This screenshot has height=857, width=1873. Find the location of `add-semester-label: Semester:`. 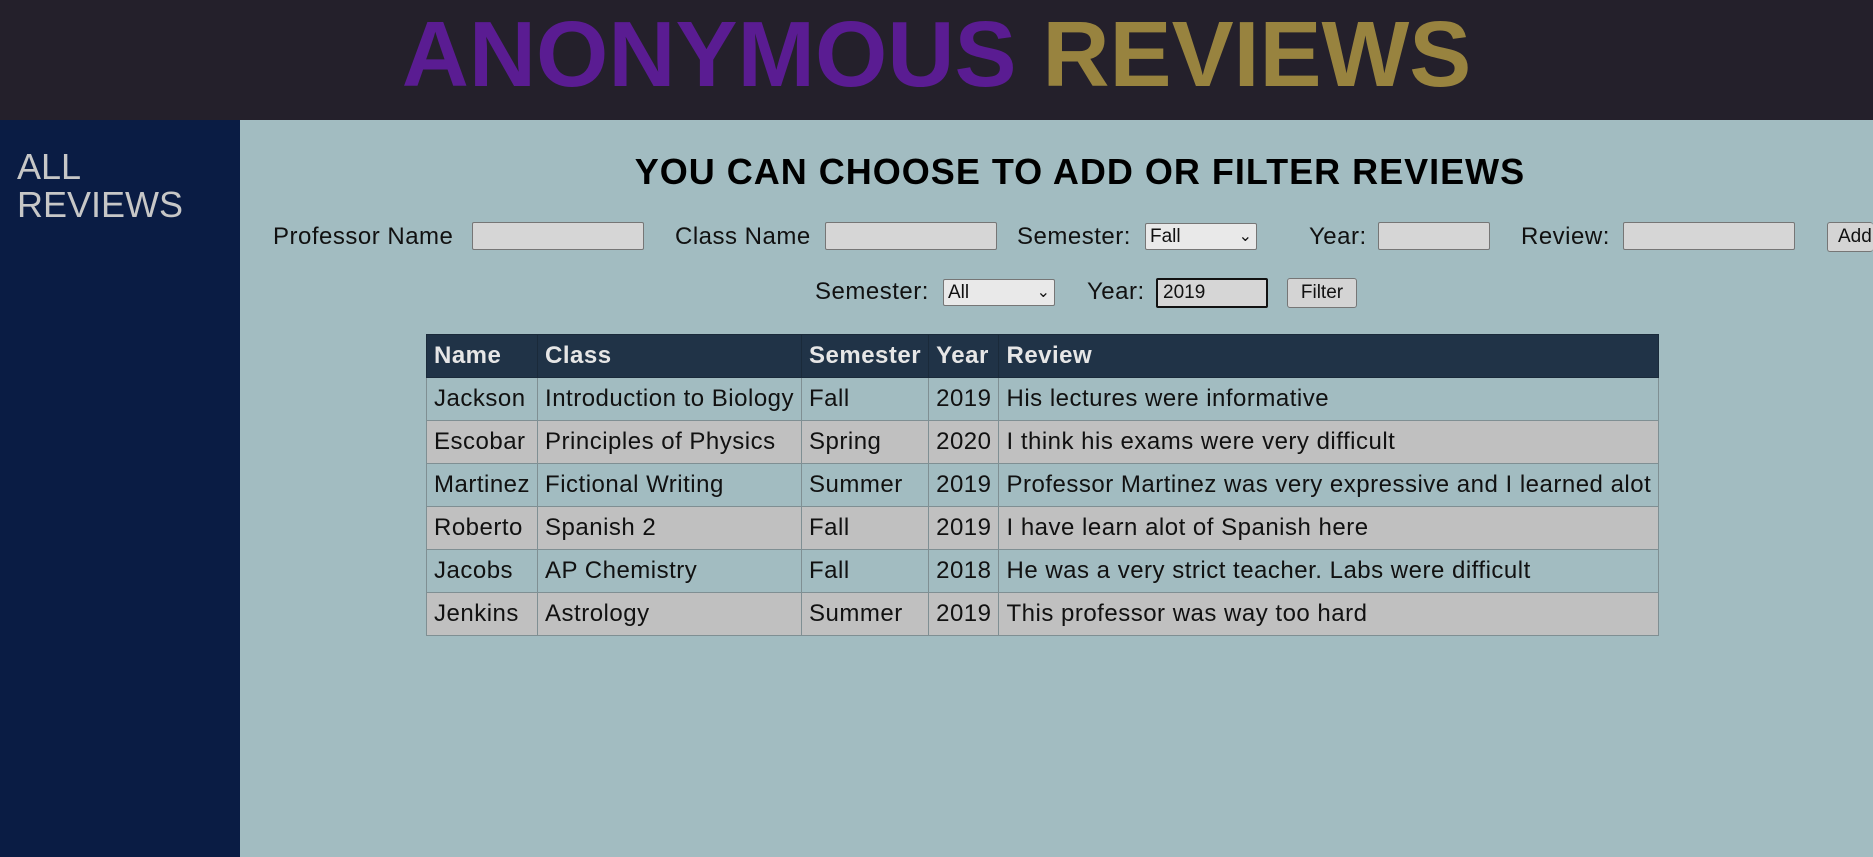

add-semester-label: Semester: is located at coordinates (1074, 236).